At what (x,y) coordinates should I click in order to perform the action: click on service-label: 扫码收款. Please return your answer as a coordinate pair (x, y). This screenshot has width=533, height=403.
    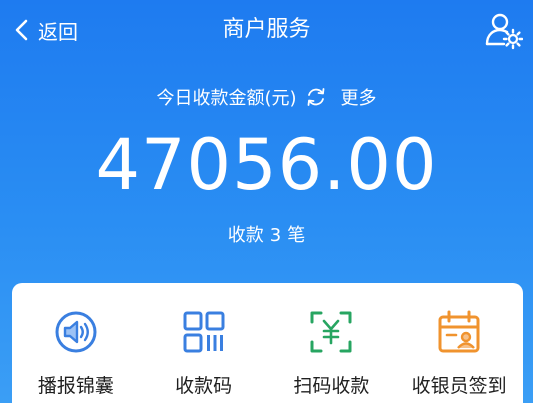
    Looking at the image, I should click on (331, 386).